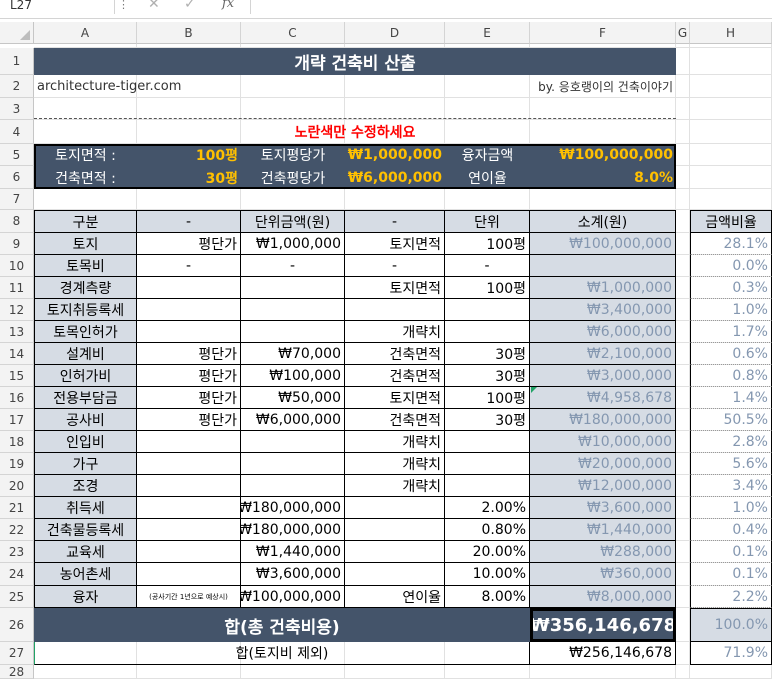 Image resolution: width=772 pixels, height=679 pixels. What do you see at coordinates (603, 530) in the screenshot?
I see `row-subtotal: ₩1,440,000` at bounding box center [603, 530].